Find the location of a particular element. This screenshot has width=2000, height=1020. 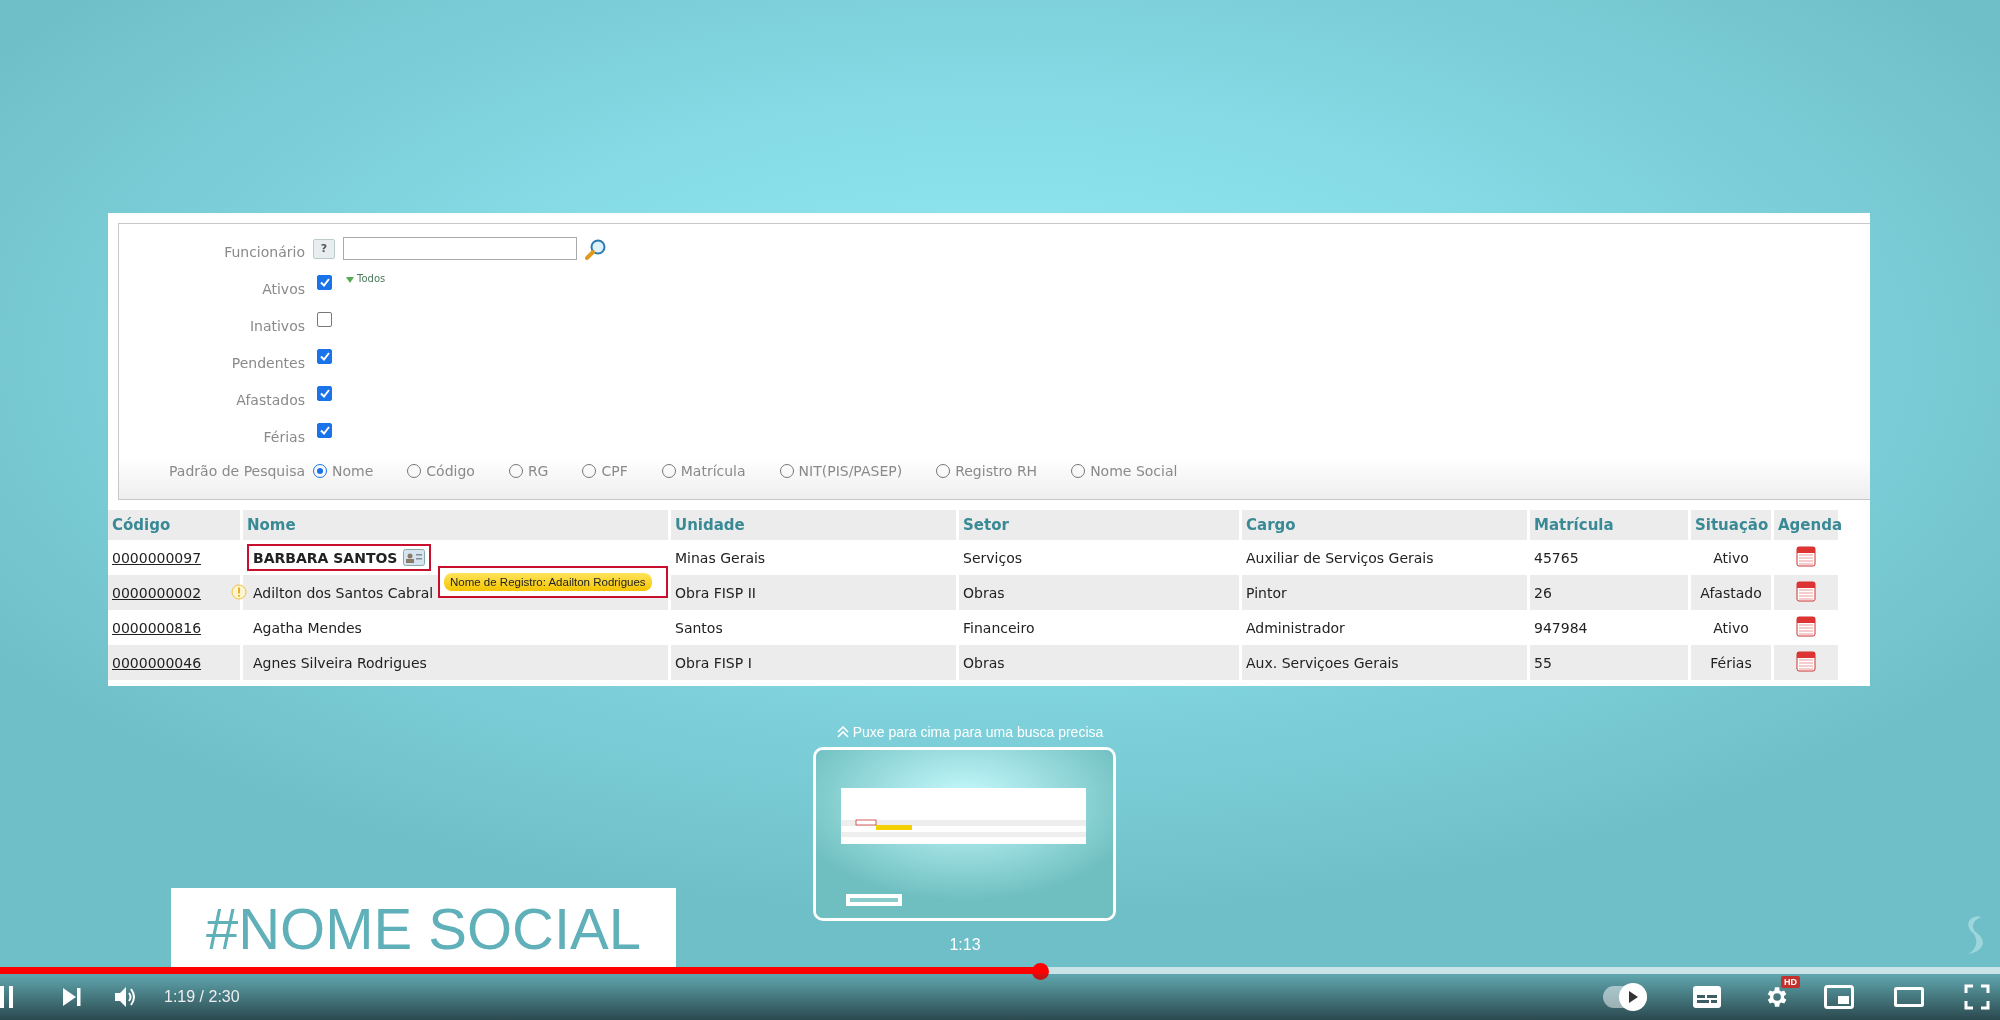

code-link: 0000000002 is located at coordinates (157, 592).